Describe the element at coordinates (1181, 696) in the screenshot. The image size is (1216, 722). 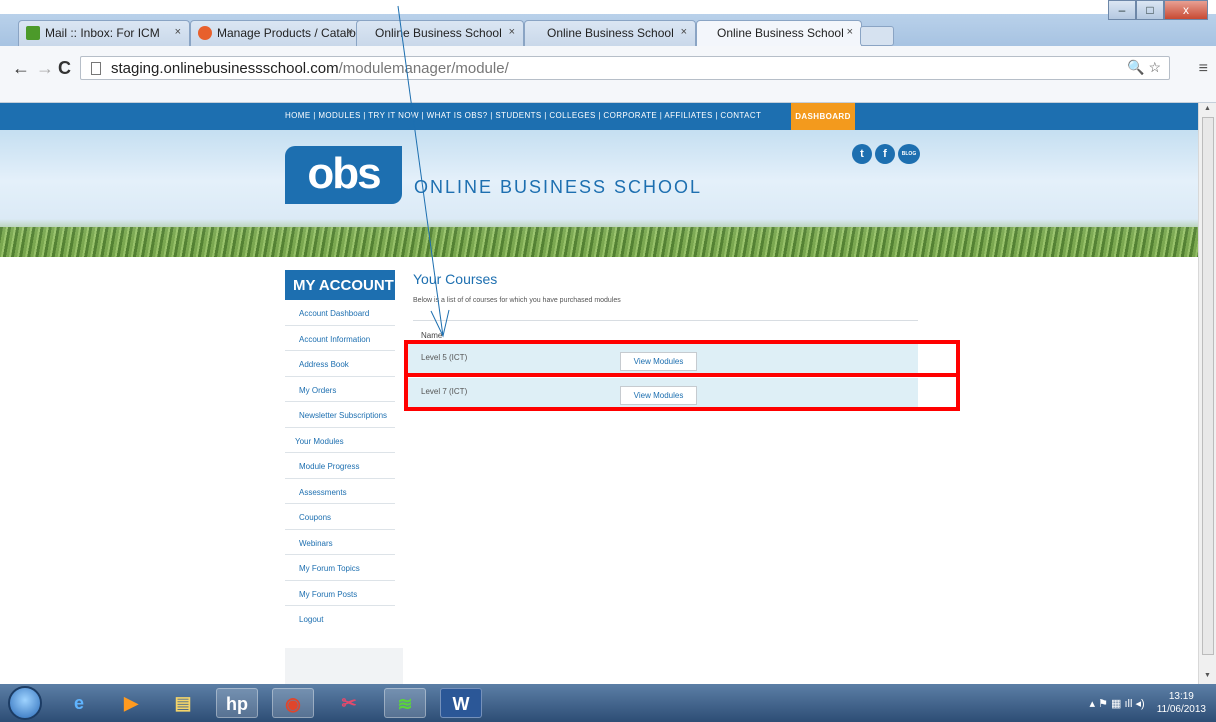
I see `clock-time: 13:19` at that location.